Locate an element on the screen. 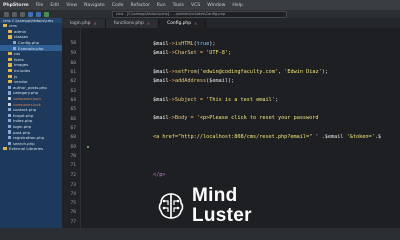 This screenshot has height=240, width=400. tab-label: functions.php is located at coordinates (128, 23).